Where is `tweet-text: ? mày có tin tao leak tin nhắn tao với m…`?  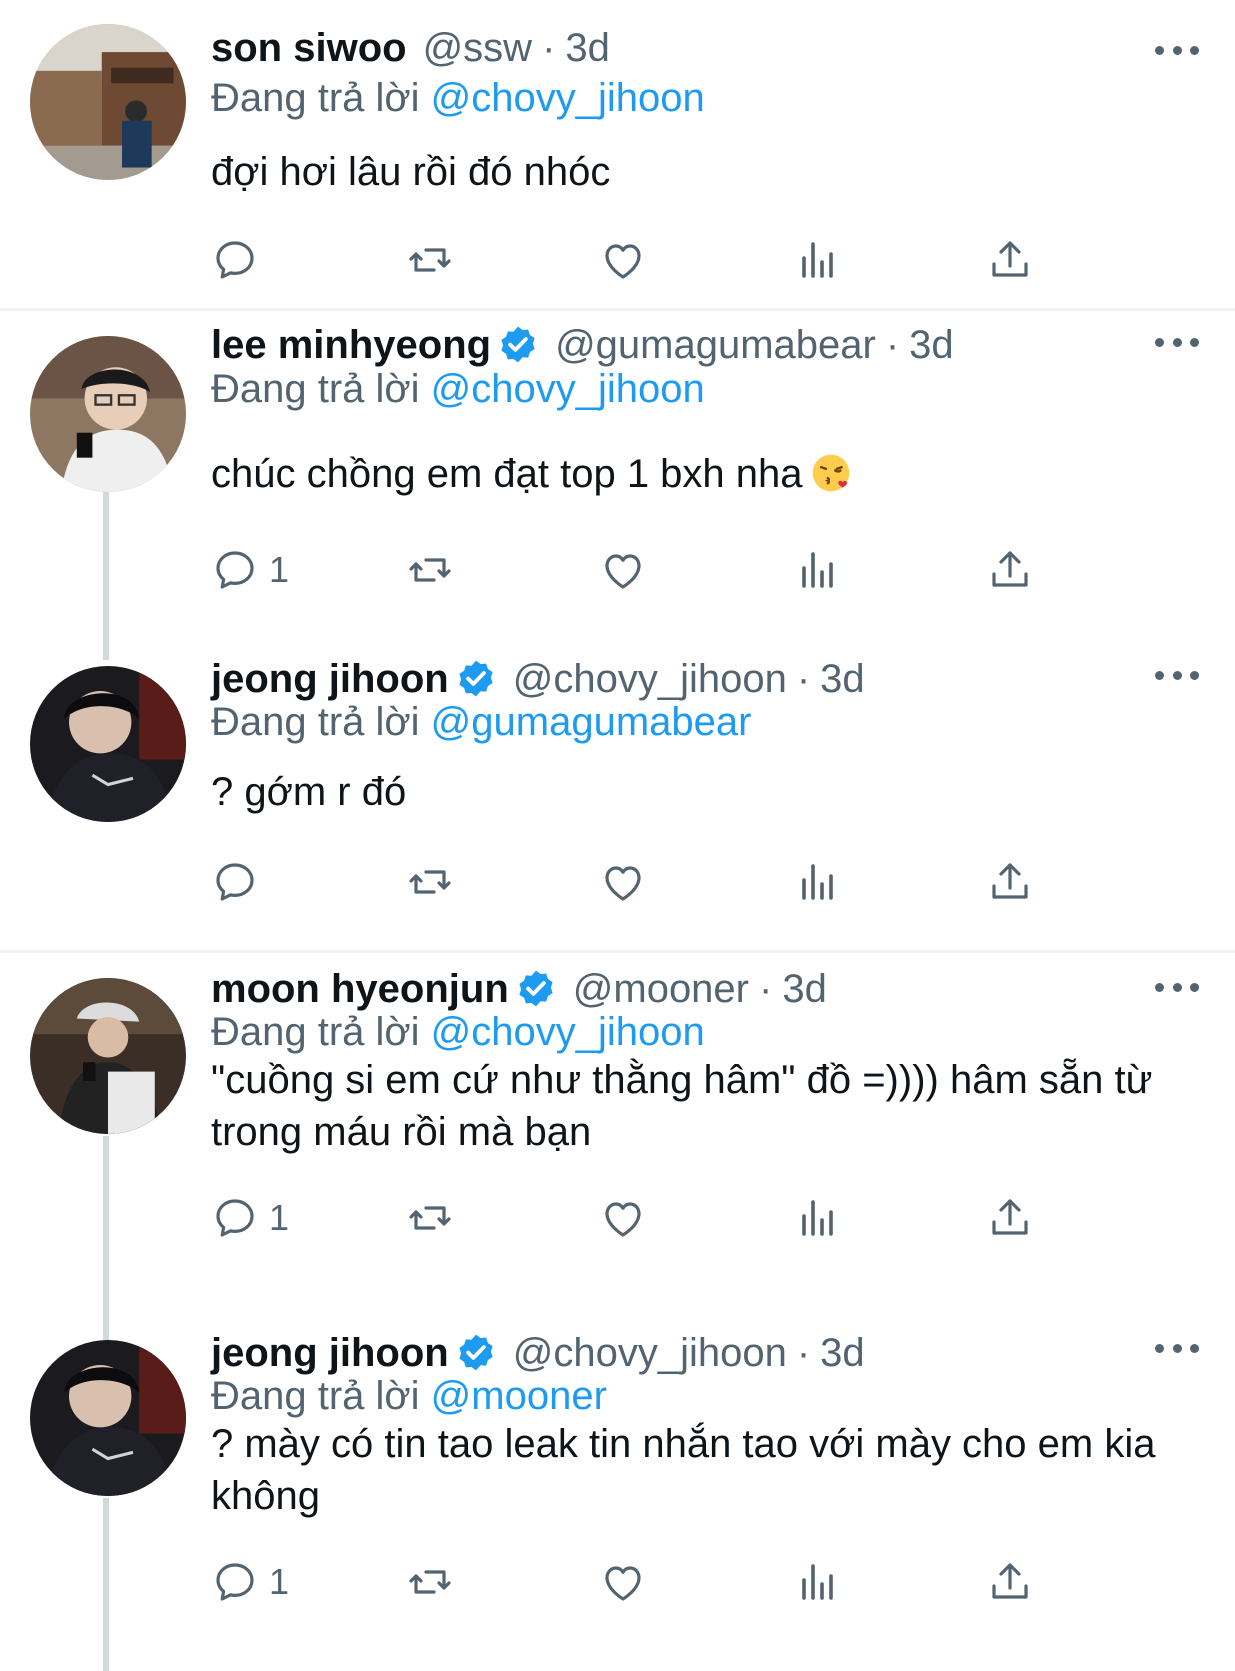 tweet-text: ? mày có tin tao leak tin nhắn tao với m… is located at coordinates (683, 1470).